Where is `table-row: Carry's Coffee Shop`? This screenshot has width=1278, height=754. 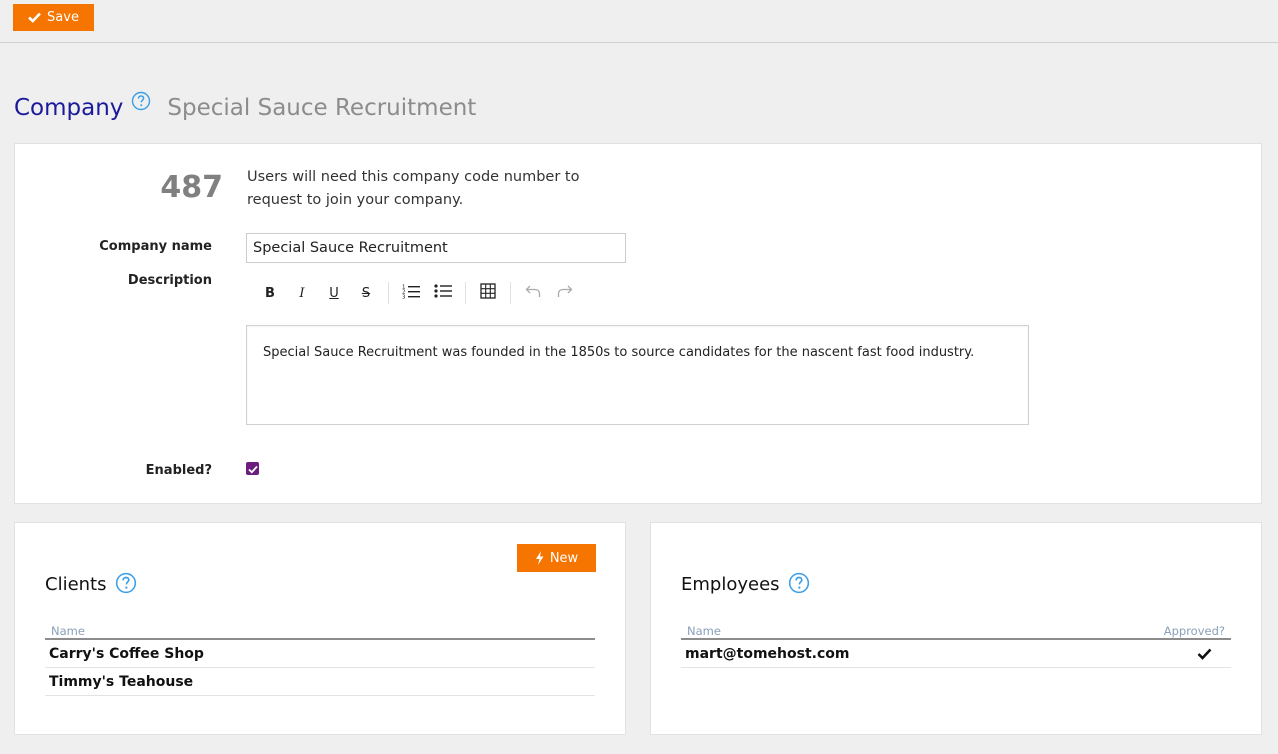 table-row: Carry's Coffee Shop is located at coordinates (320, 654).